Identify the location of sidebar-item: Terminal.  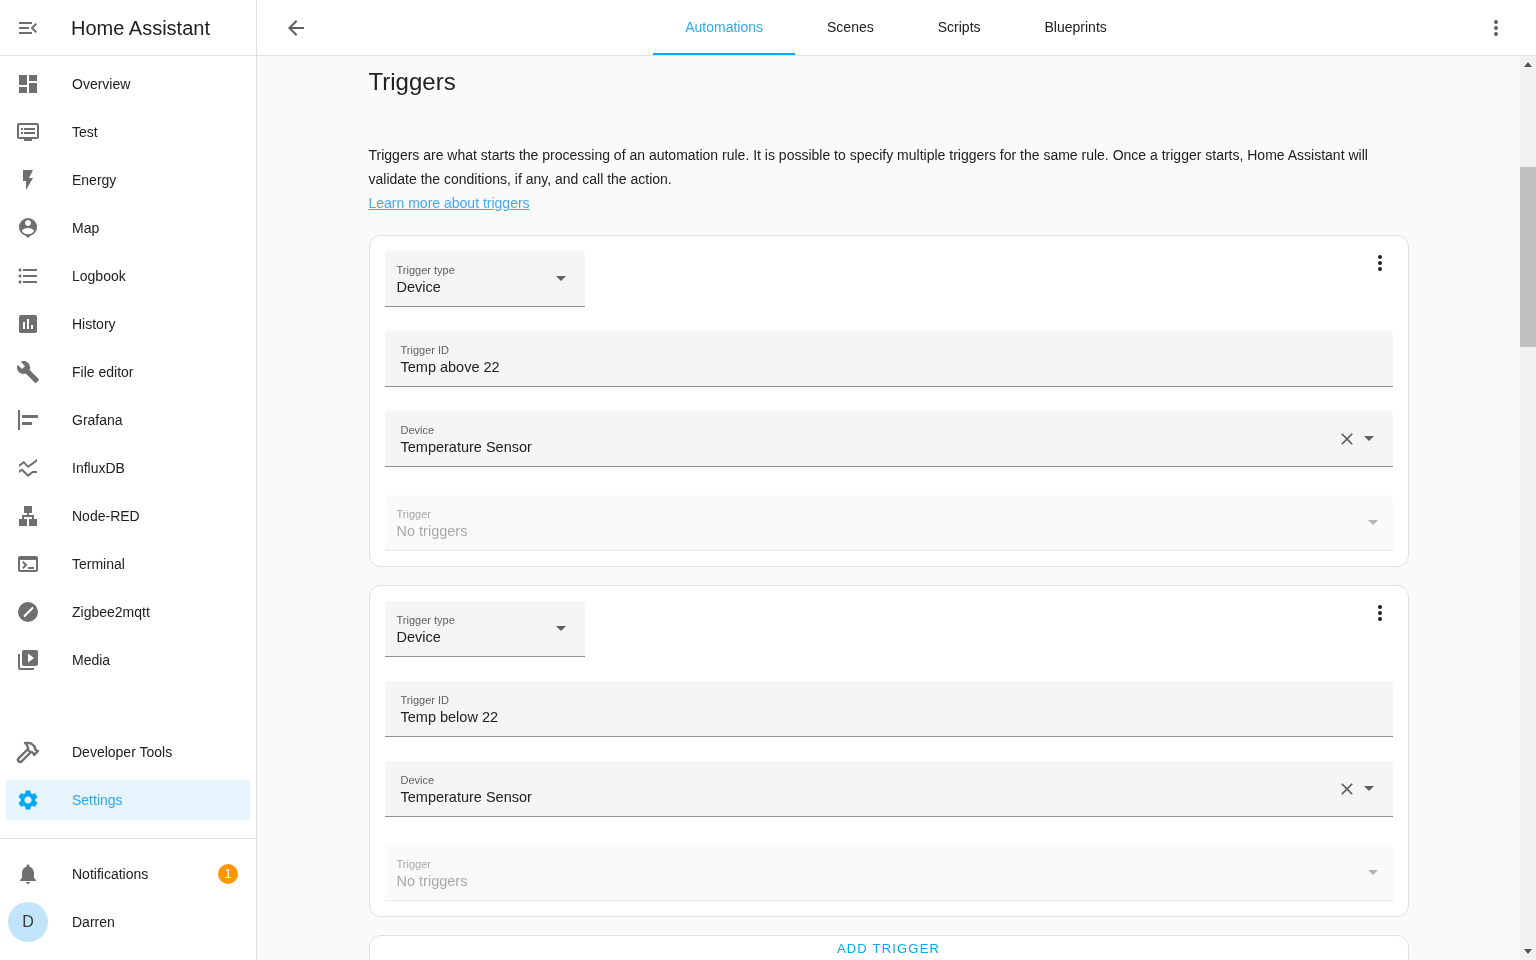
(128, 564).